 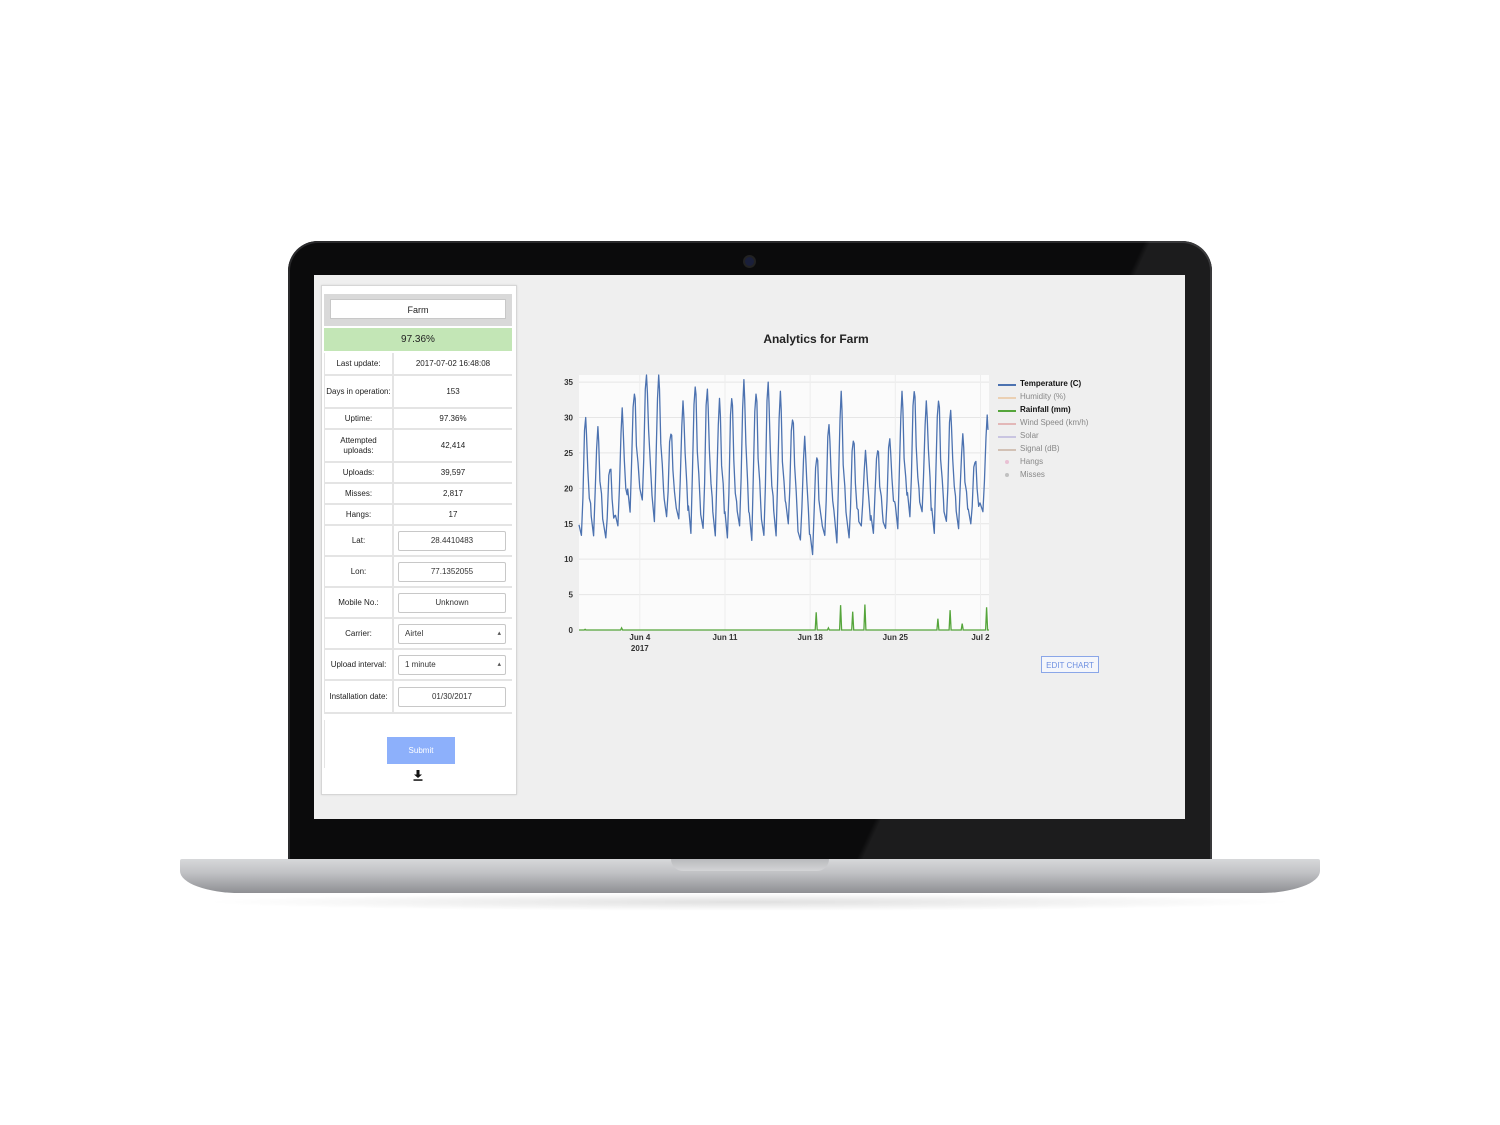 What do you see at coordinates (568, 418) in the screenshot?
I see `y-tick-label: 30` at bounding box center [568, 418].